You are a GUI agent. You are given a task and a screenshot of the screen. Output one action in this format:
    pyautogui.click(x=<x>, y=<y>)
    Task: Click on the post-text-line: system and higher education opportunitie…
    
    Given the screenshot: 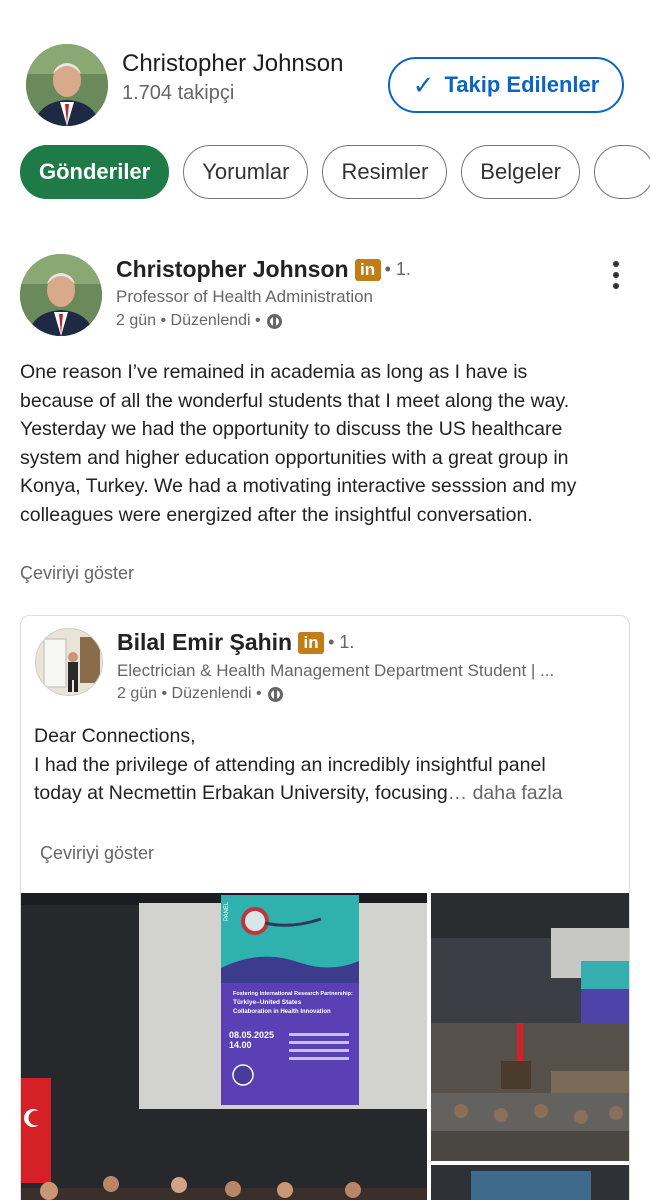 What is the action you would take?
    pyautogui.click(x=294, y=457)
    